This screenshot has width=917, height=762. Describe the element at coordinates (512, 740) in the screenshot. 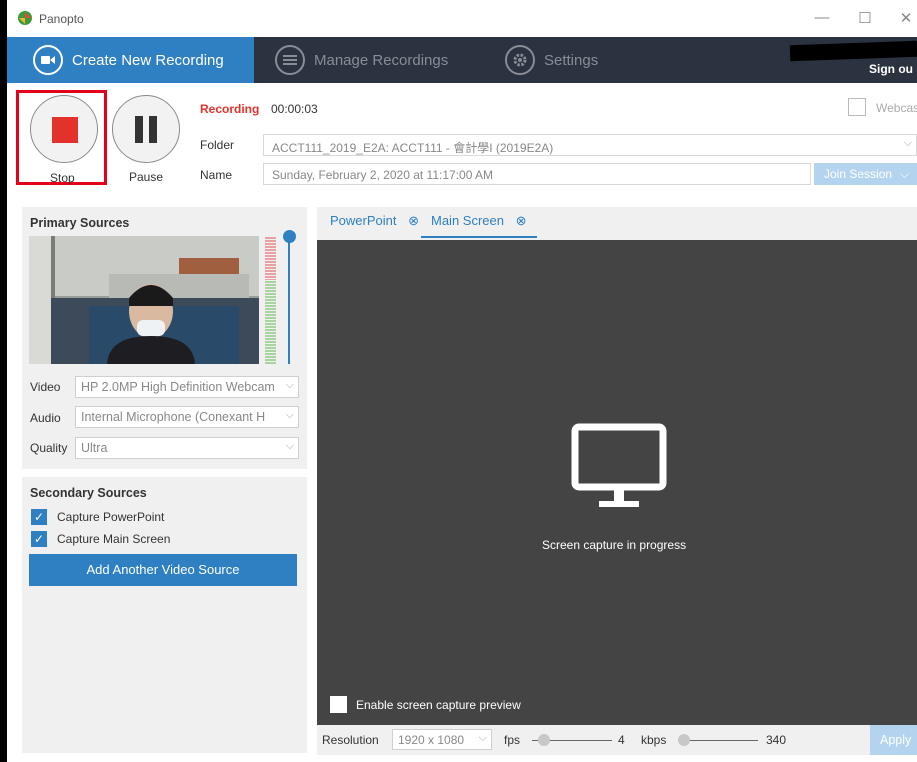

I see `fps-label: fps` at that location.